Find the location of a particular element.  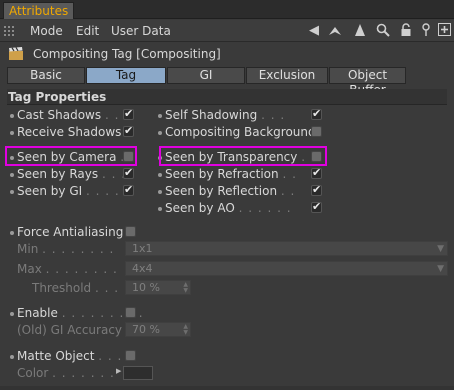

seen-by-gi-checkbox is located at coordinates (128, 189).